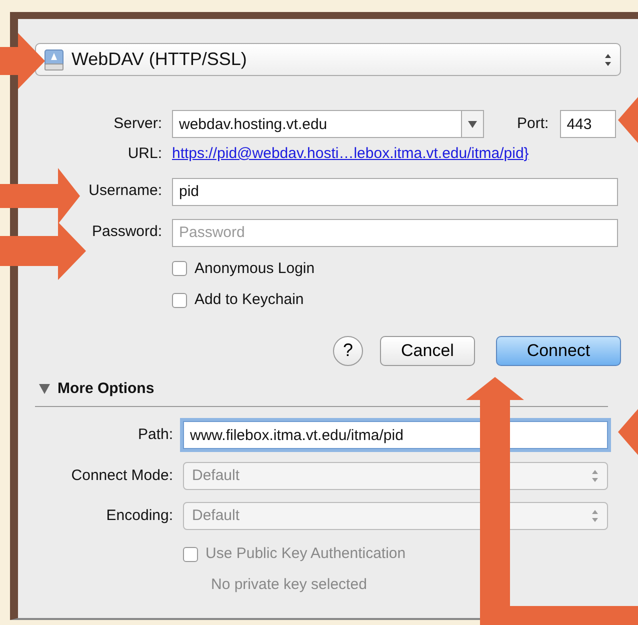  What do you see at coordinates (395, 516) in the screenshot?
I see `encoding-popup: Default` at bounding box center [395, 516].